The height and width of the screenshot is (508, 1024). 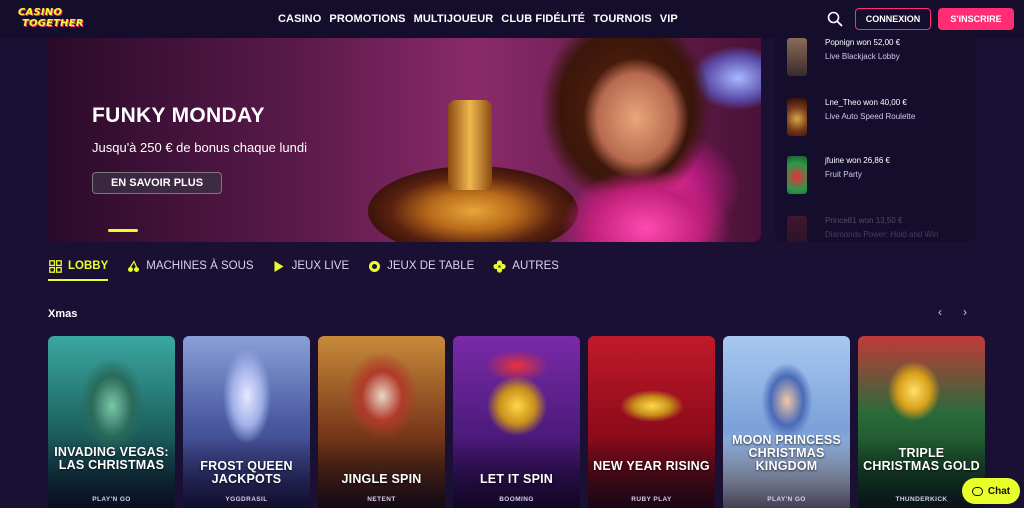 What do you see at coordinates (870, 116) in the screenshot?
I see `win-game: Live Auto Speed Roulette` at bounding box center [870, 116].